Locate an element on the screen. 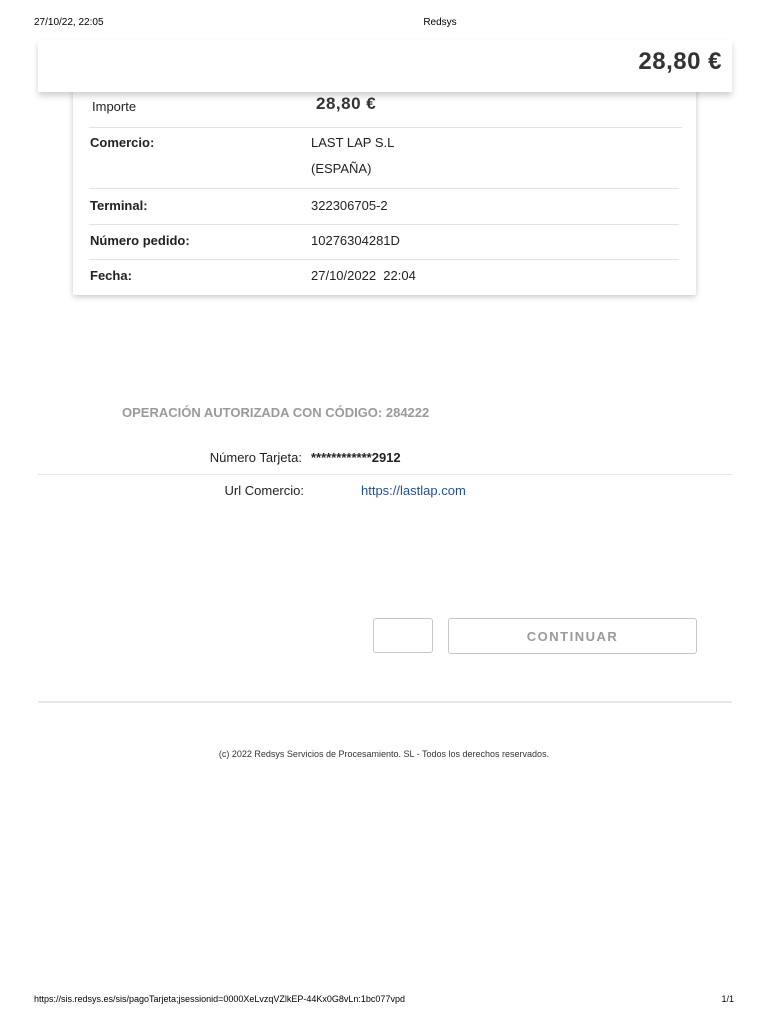 Image resolution: width=768 pixels, height=1024 pixels. comercio-label: Comercio: is located at coordinates (122, 142).